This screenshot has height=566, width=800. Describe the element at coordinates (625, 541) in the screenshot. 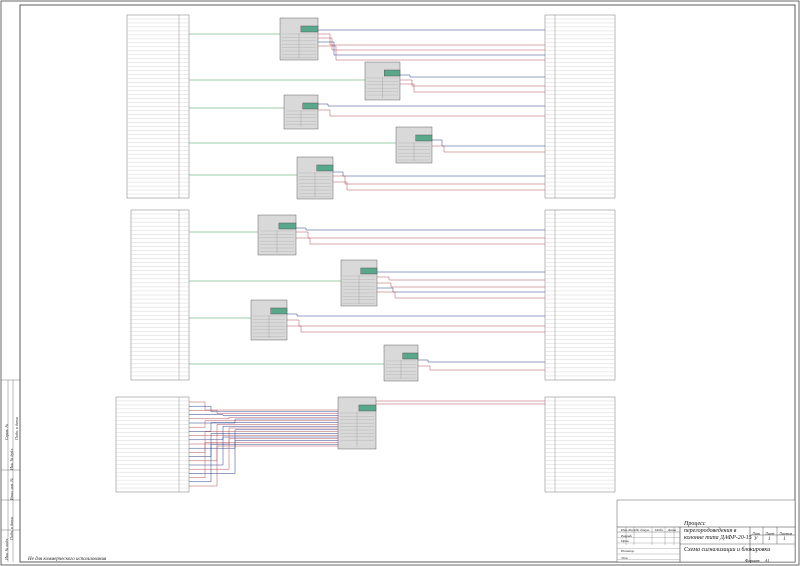

I see `stamp-row-label: Пров.` at that location.